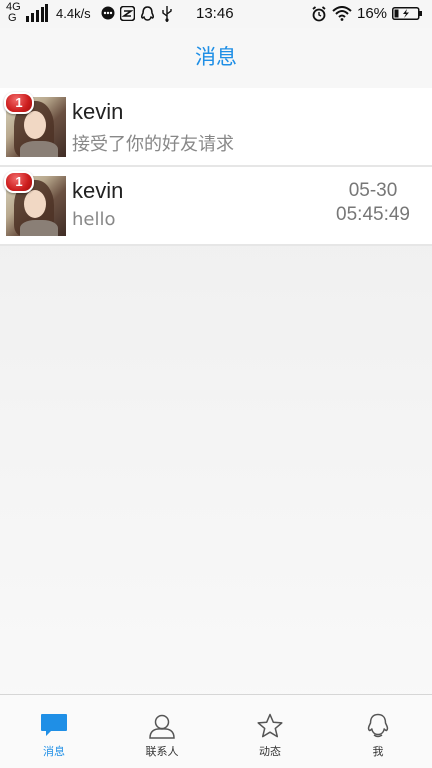  What do you see at coordinates (373, 203) in the screenshot?
I see `message-timestamp: 05-30 05:45:49` at bounding box center [373, 203].